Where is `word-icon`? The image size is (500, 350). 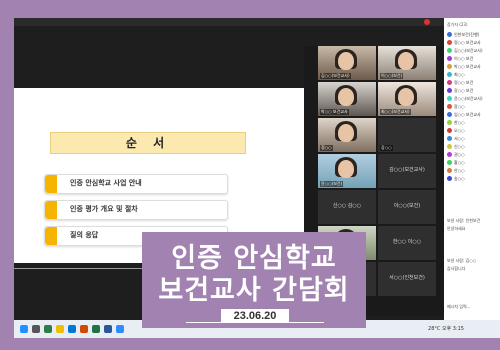
word-icon is located at coordinates (108, 329).